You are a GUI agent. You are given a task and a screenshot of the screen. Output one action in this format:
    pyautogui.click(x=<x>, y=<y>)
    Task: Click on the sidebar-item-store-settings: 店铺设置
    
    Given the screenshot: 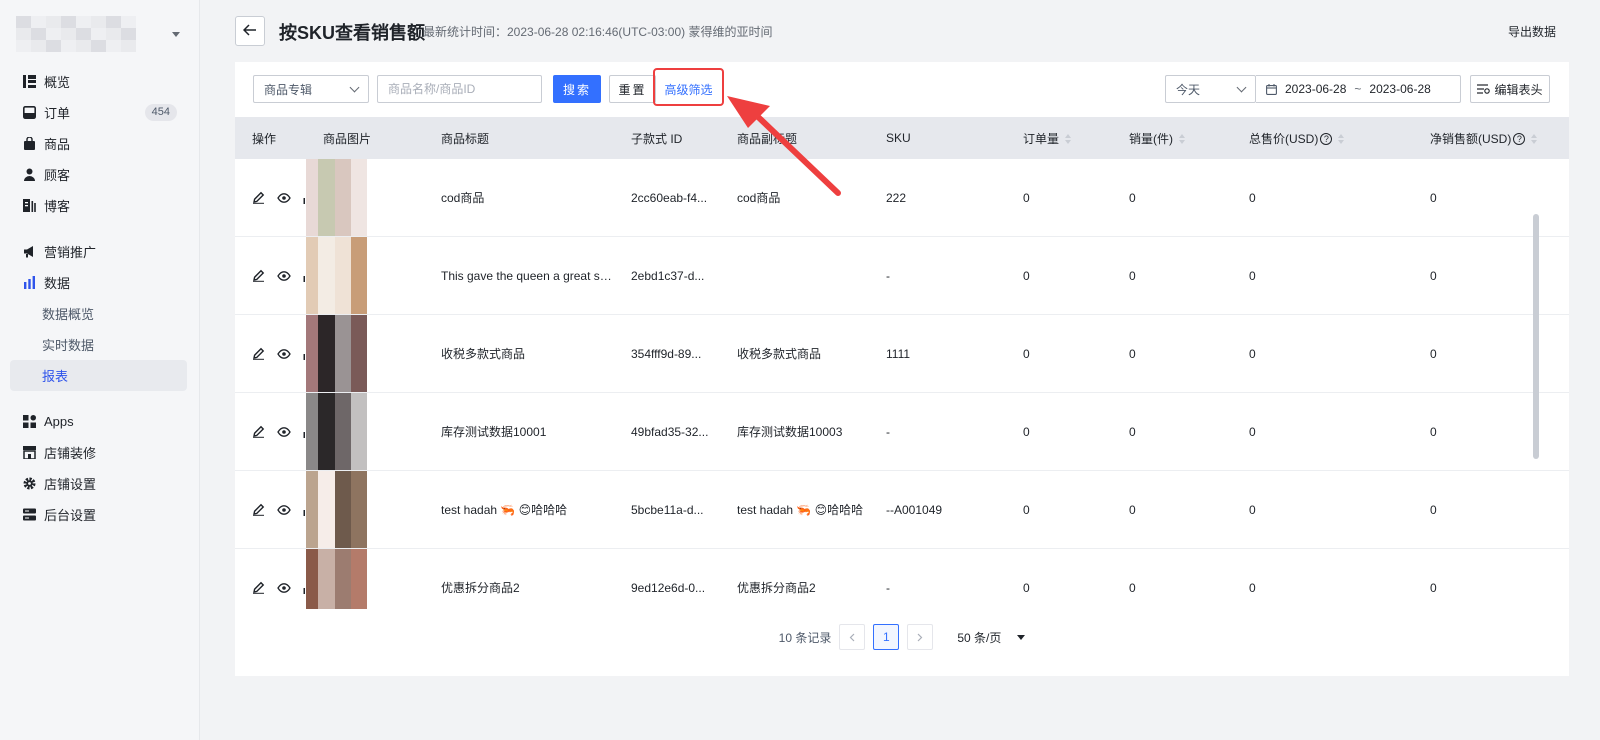 What is the action you would take?
    pyautogui.click(x=98, y=483)
    